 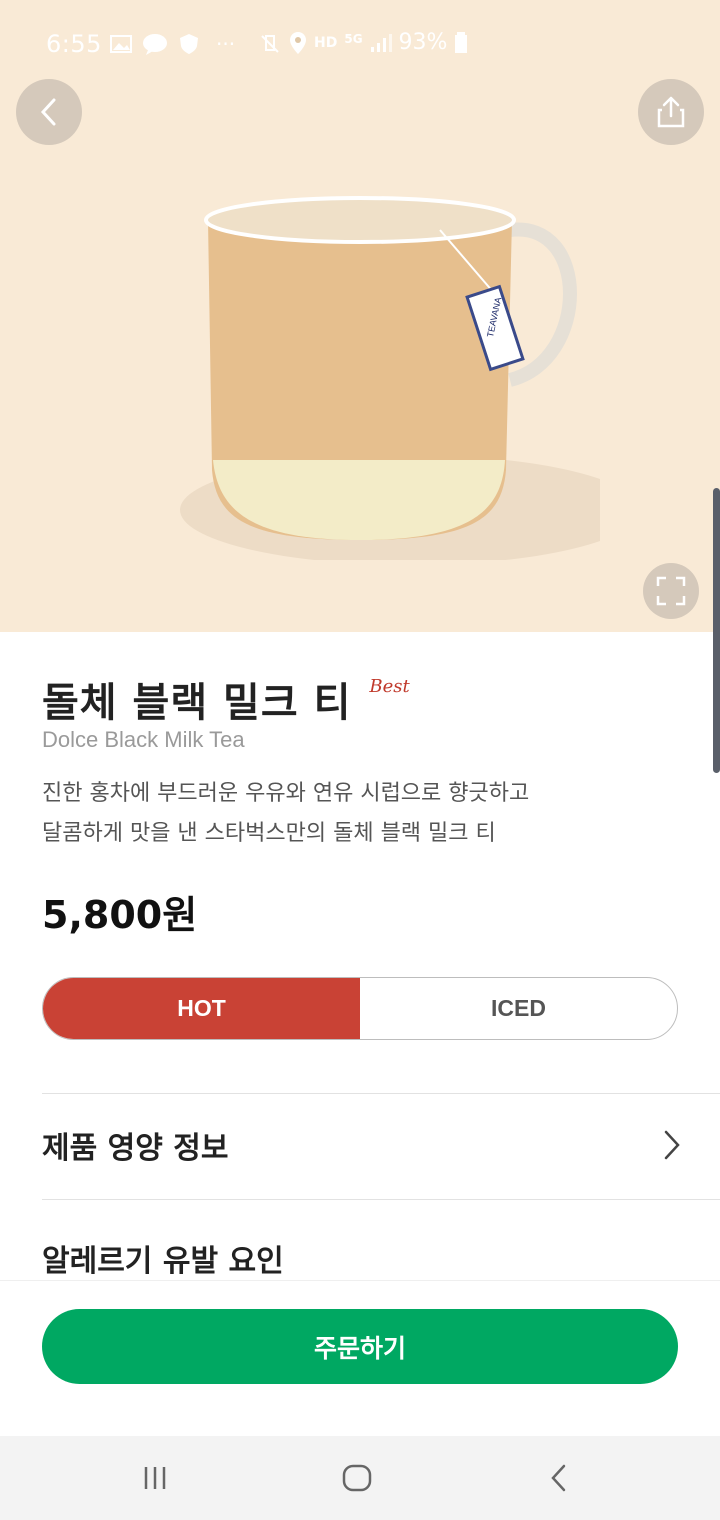 What do you see at coordinates (121, 44) in the screenshot?
I see `gallery-icon` at bounding box center [121, 44].